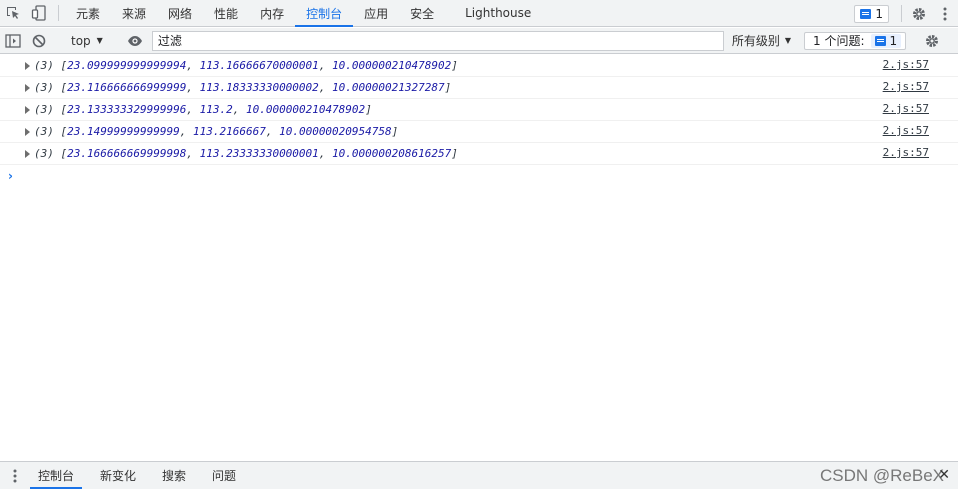 This screenshot has height=489, width=958. Describe the element at coordinates (118, 475) in the screenshot. I see `drawer-tab-whats-new: 新变化` at that location.